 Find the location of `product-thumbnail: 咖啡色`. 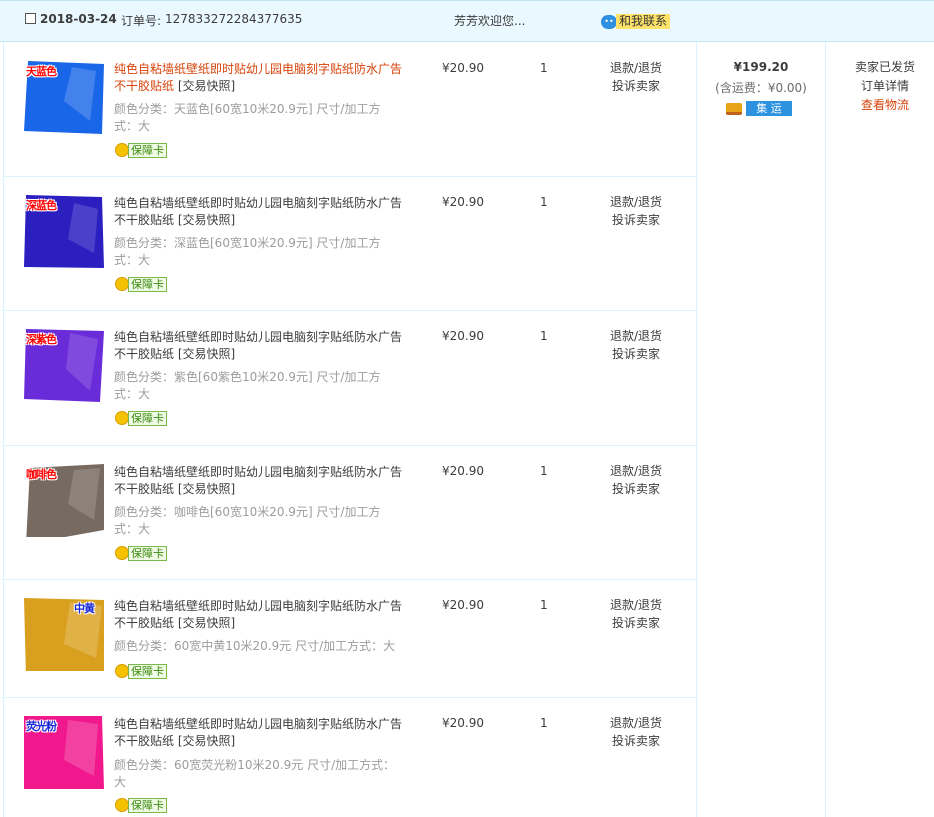

product-thumbnail: 咖啡色 is located at coordinates (64, 500).